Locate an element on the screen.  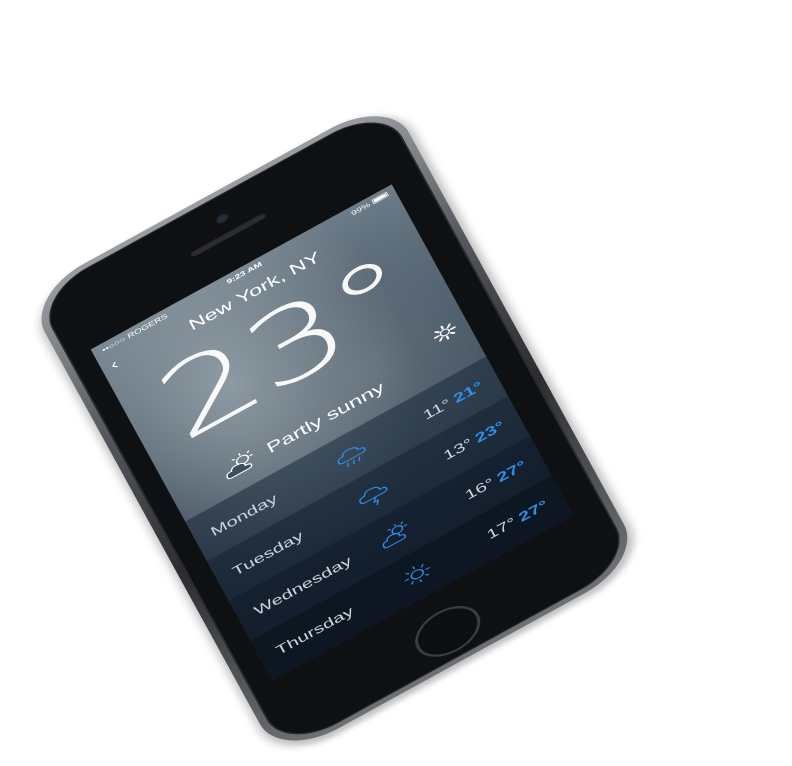
front-camera is located at coordinates (222, 218).